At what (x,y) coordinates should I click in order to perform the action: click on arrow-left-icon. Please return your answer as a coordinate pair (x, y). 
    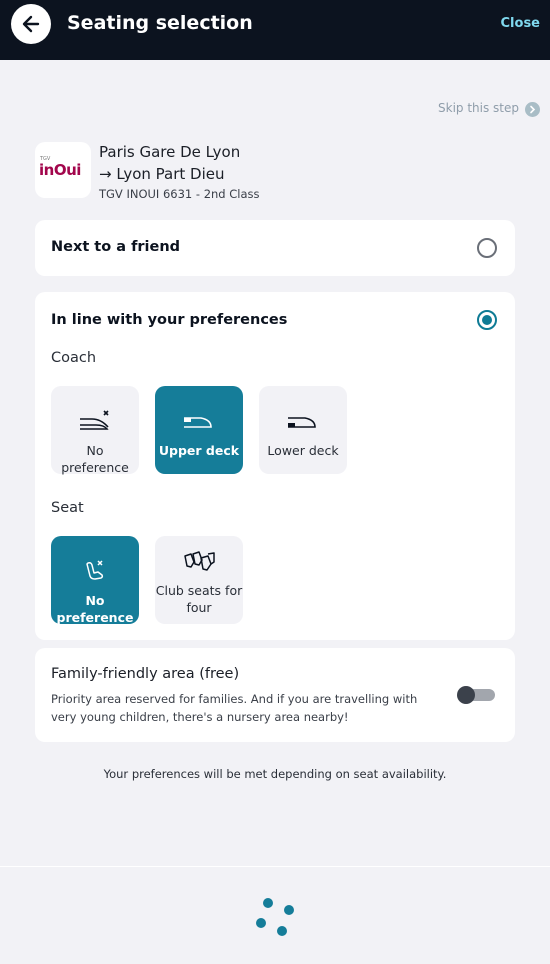
    Looking at the image, I should click on (31, 24).